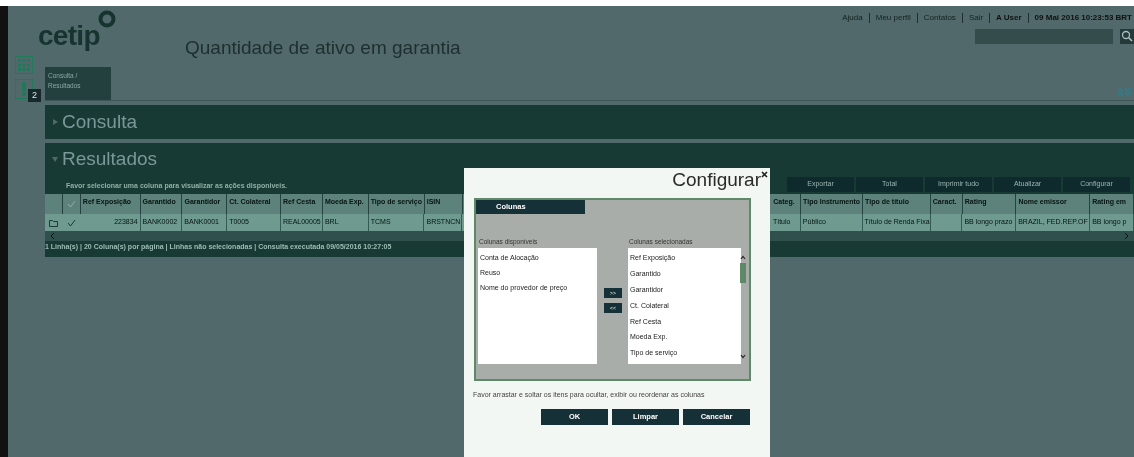 The height and width of the screenshot is (457, 1134). I want to click on caret-down-icon, so click(55, 159).